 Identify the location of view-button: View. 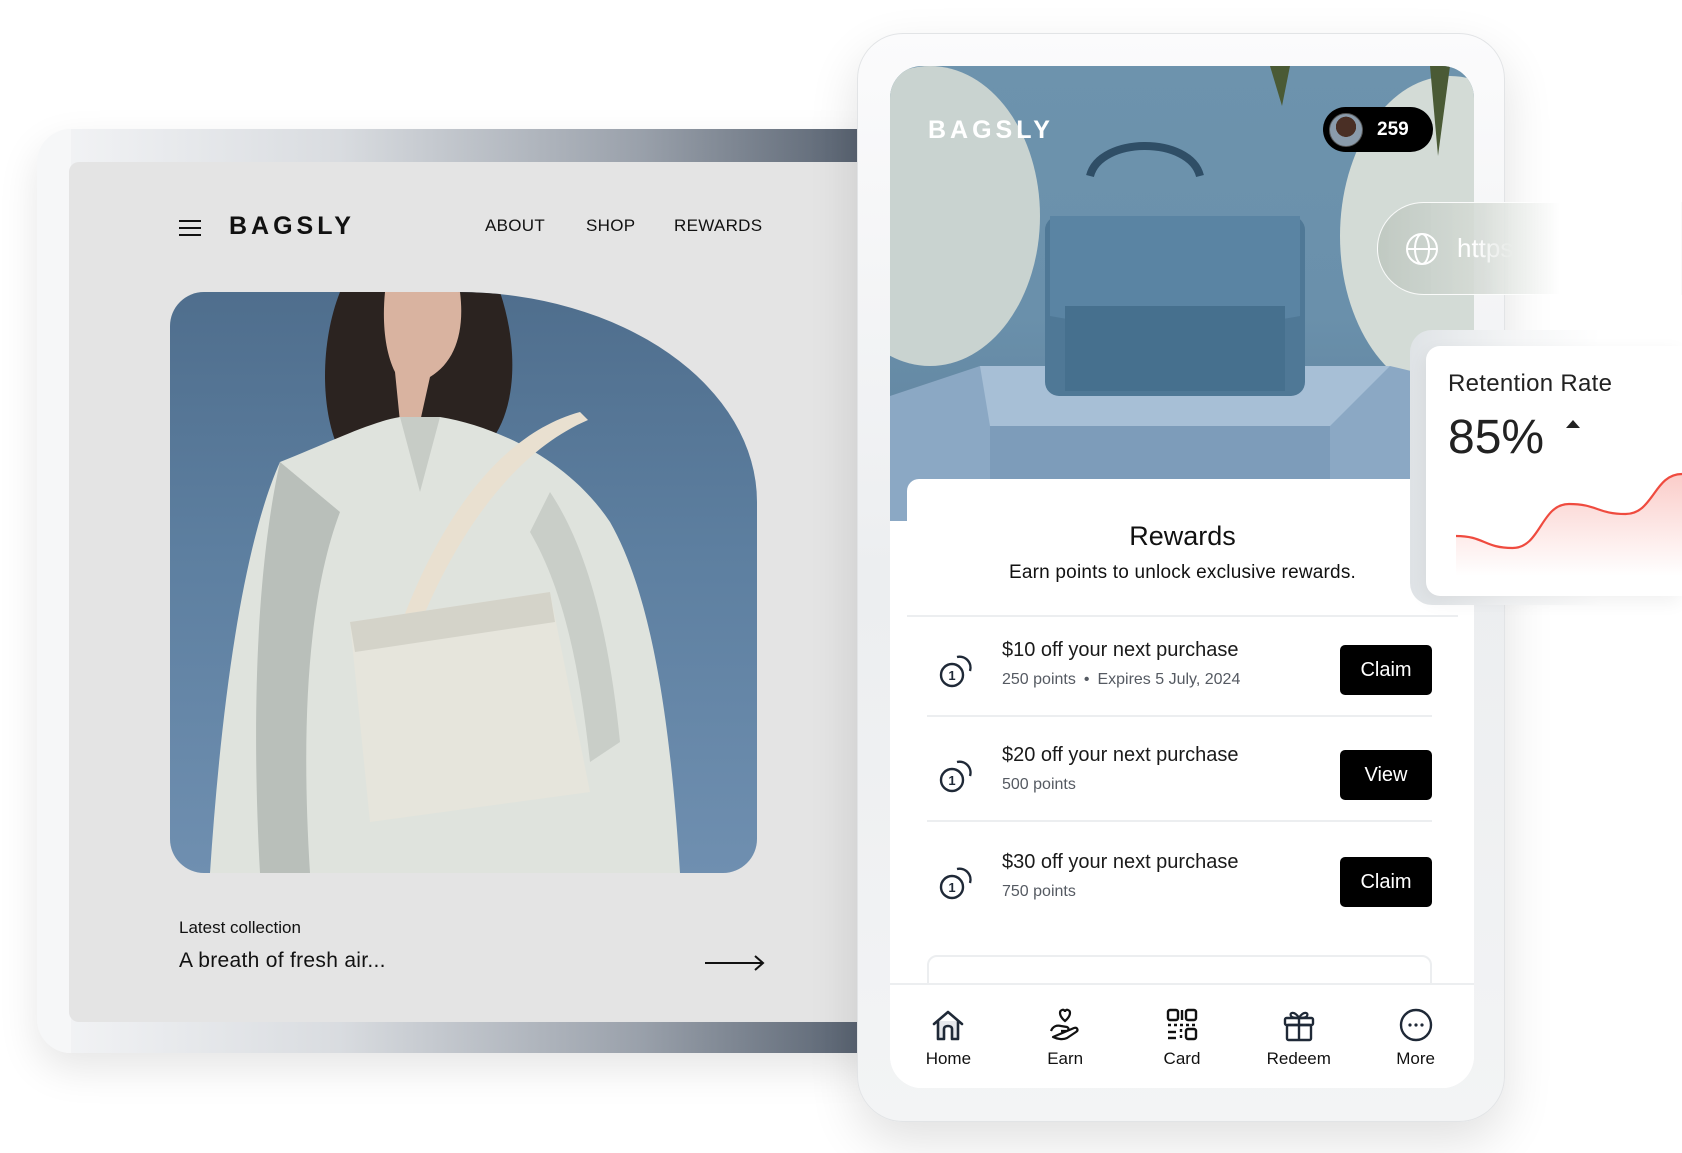
(1386, 775).